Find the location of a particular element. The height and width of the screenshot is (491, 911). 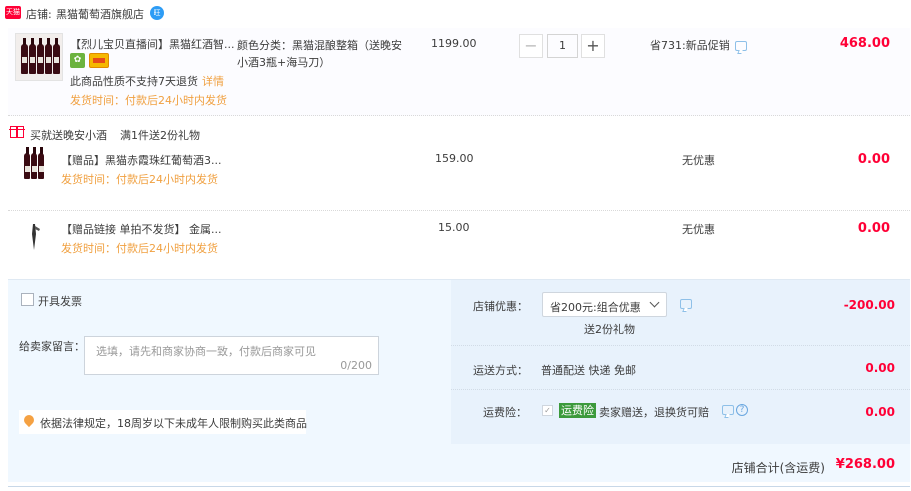

location-pin-icon is located at coordinates (29, 420).